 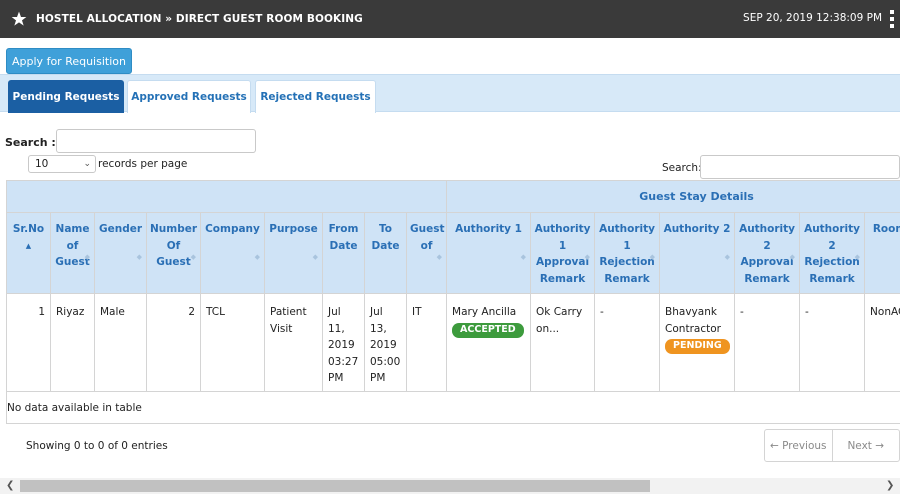 What do you see at coordinates (97, 446) in the screenshot?
I see `table-info: Showing 0 to 0 of 0 entries` at bounding box center [97, 446].